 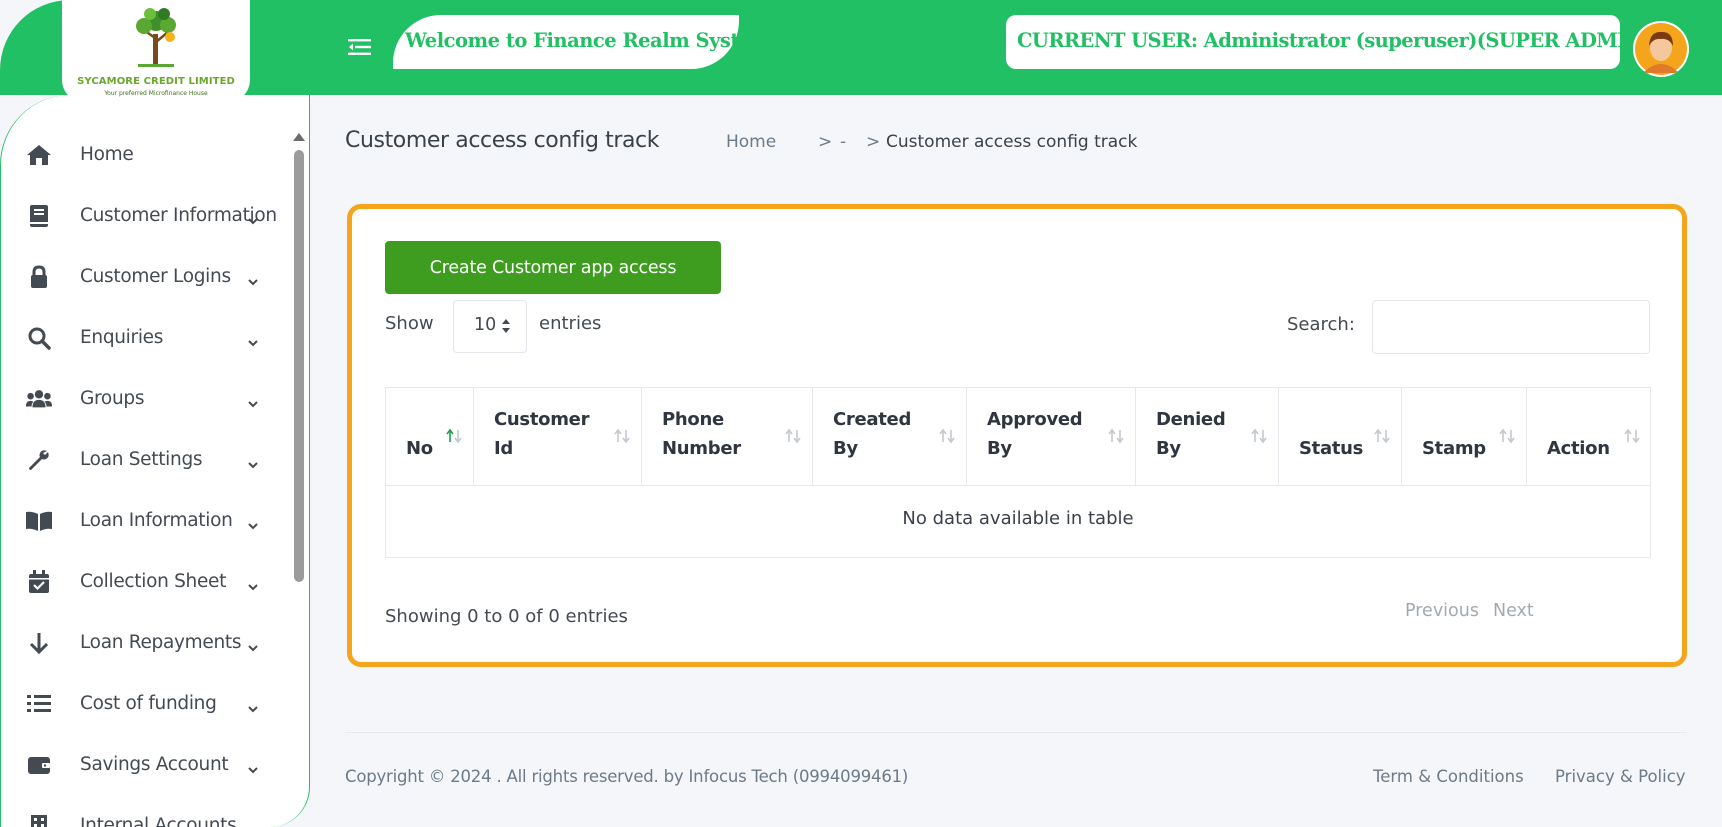 I want to click on sidebar-item-enquiries: Enquiries, so click(x=147, y=338).